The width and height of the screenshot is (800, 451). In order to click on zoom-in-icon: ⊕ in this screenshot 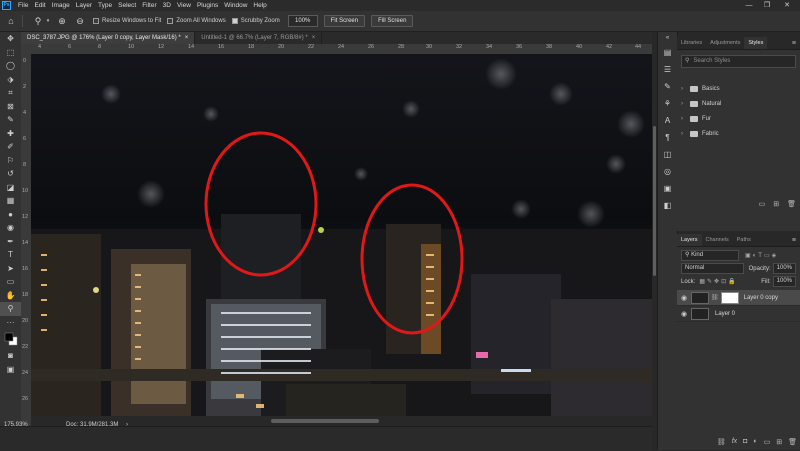, I will do `click(62, 21)`.